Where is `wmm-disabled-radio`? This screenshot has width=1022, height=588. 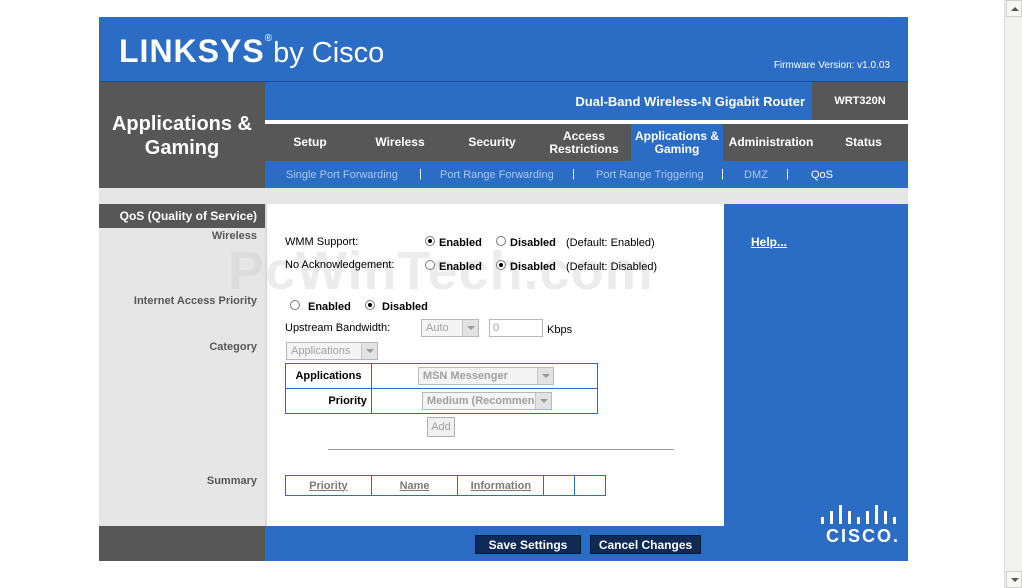 wmm-disabled-radio is located at coordinates (501, 241).